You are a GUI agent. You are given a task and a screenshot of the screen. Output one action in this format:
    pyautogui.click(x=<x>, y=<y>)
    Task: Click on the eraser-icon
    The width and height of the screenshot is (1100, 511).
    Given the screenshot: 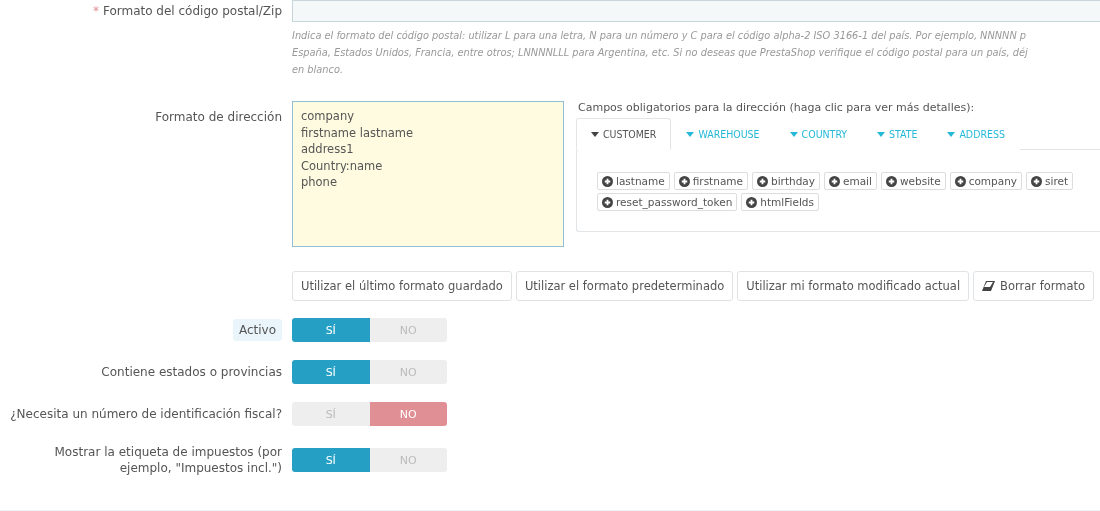 What is the action you would take?
    pyautogui.click(x=989, y=286)
    